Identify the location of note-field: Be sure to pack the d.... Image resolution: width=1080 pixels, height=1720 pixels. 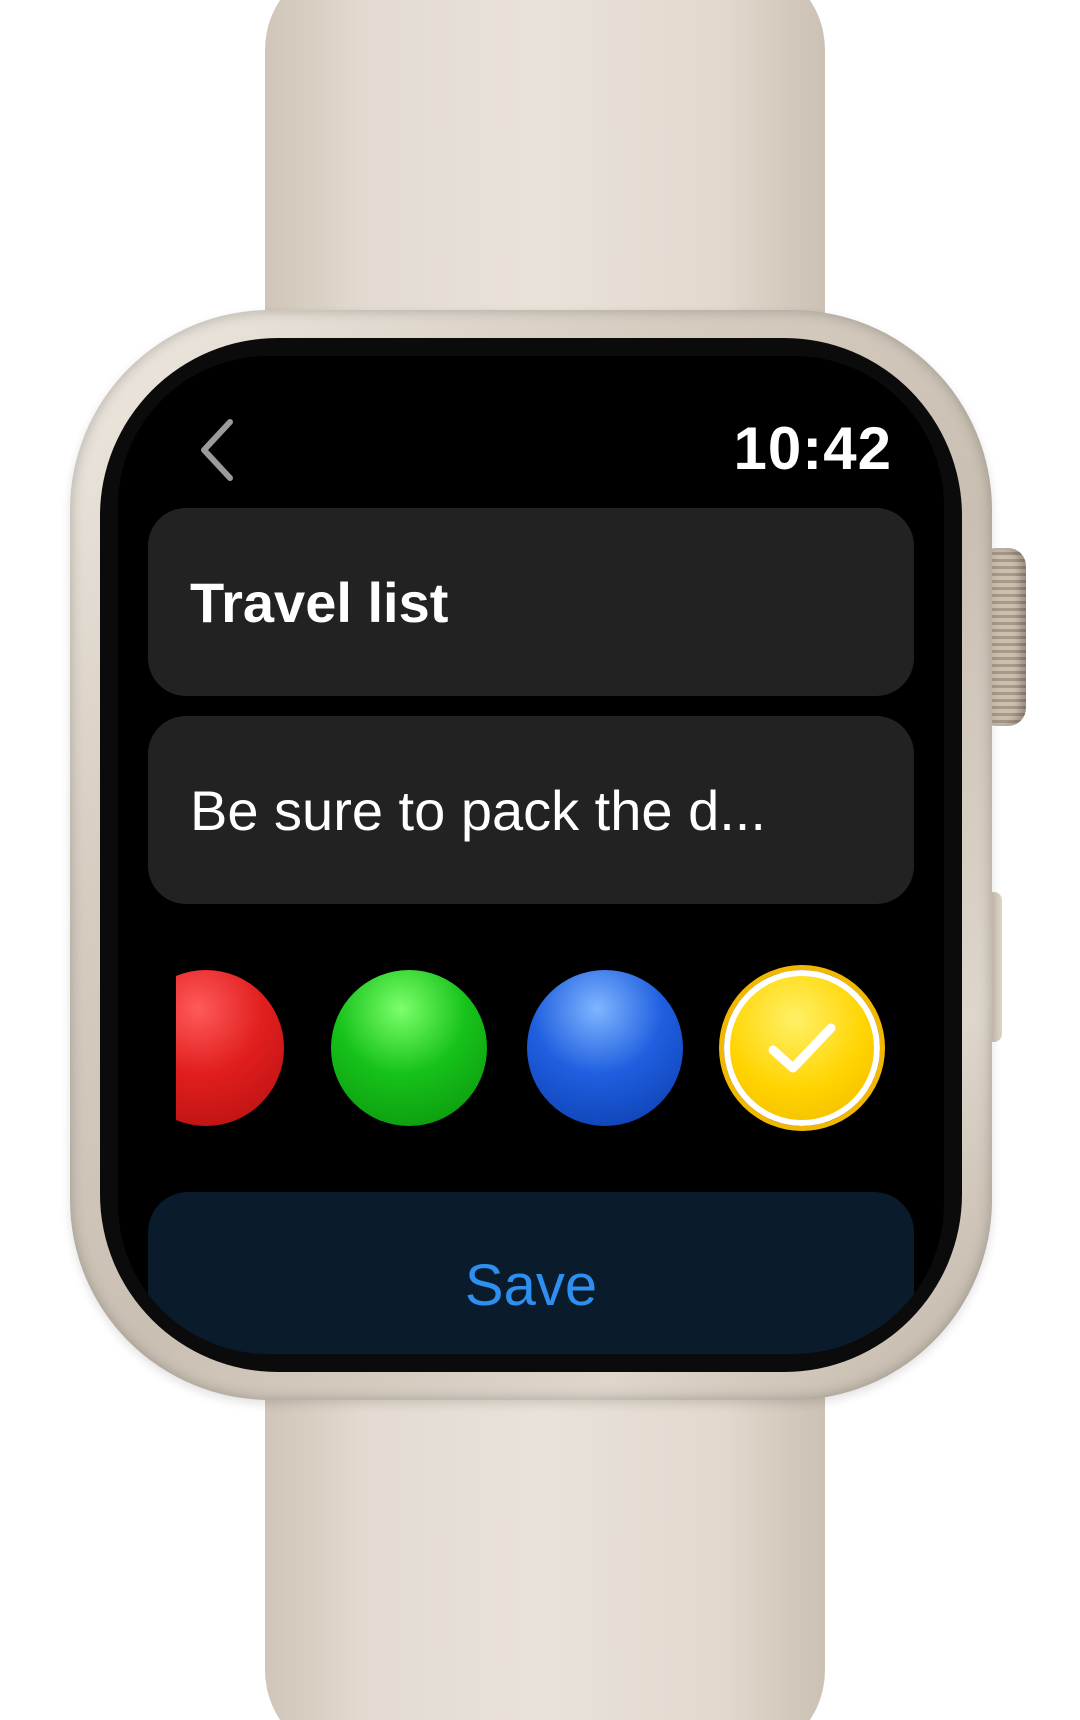
(531, 810).